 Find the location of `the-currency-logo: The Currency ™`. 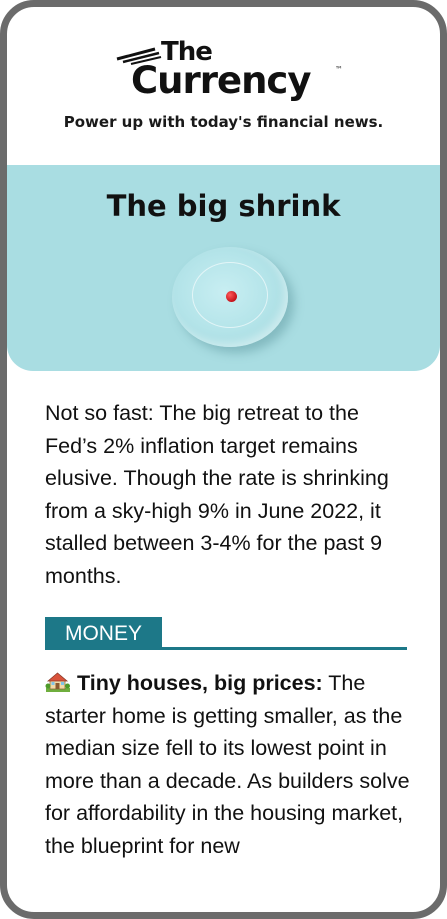

the-currency-logo: The Currency ™ is located at coordinates (223, 70).